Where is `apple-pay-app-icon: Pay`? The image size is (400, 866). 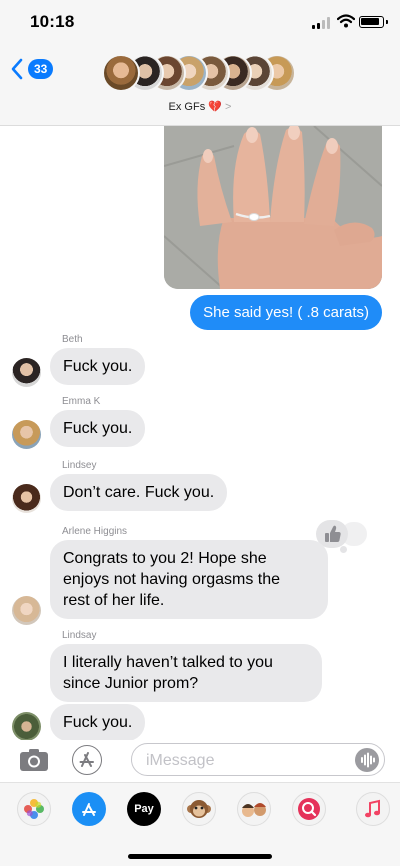
apple-pay-app-icon: Pay is located at coordinates (144, 809).